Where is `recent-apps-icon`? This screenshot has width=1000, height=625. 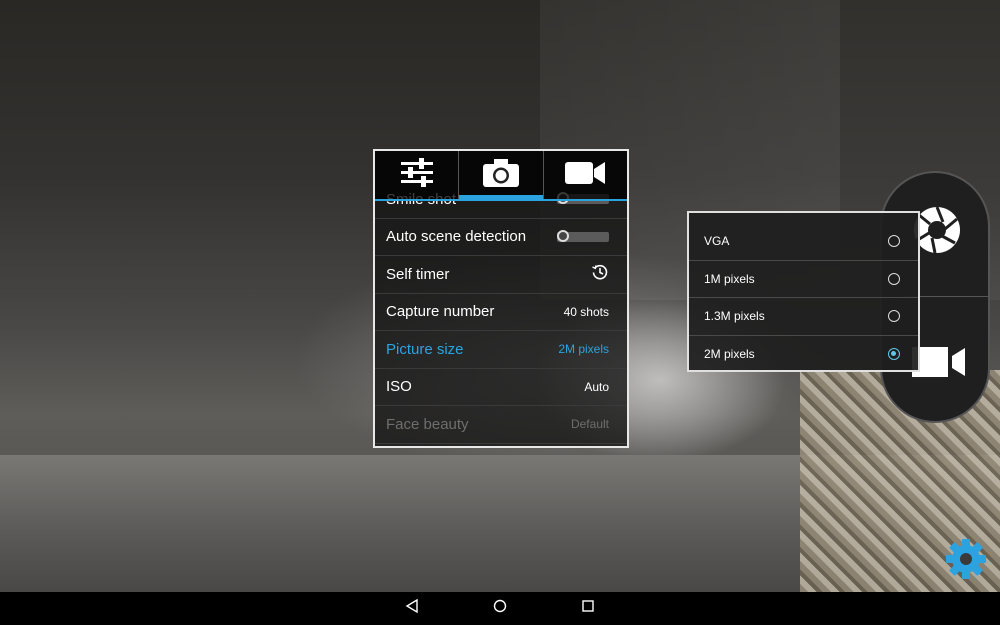
recent-apps-icon is located at coordinates (588, 608).